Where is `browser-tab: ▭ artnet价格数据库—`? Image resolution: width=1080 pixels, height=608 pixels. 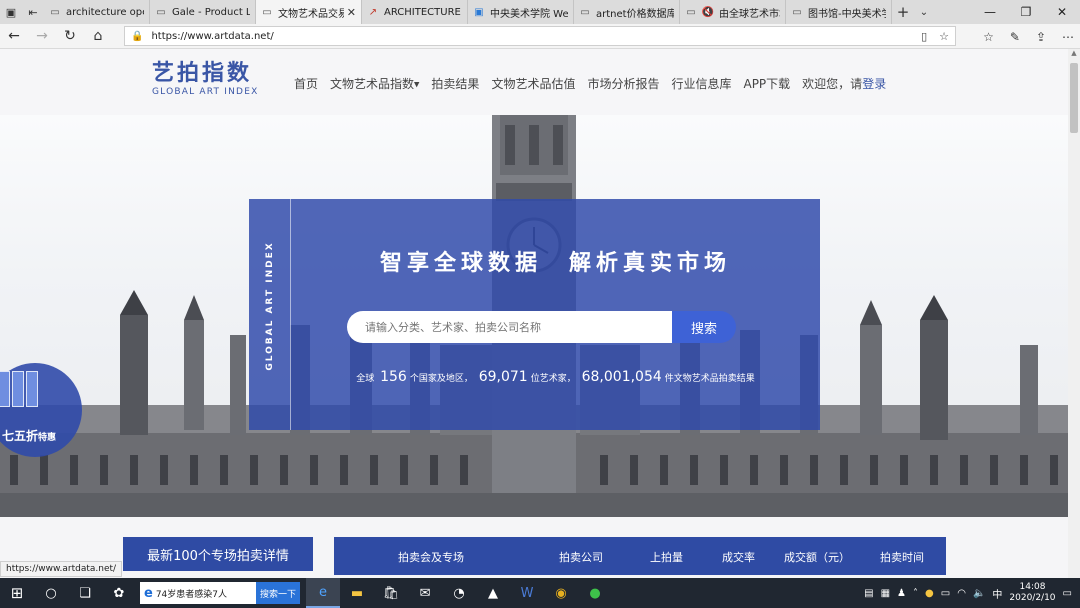
browser-tab: ▭ artnet价格数据库— is located at coordinates (627, 12).